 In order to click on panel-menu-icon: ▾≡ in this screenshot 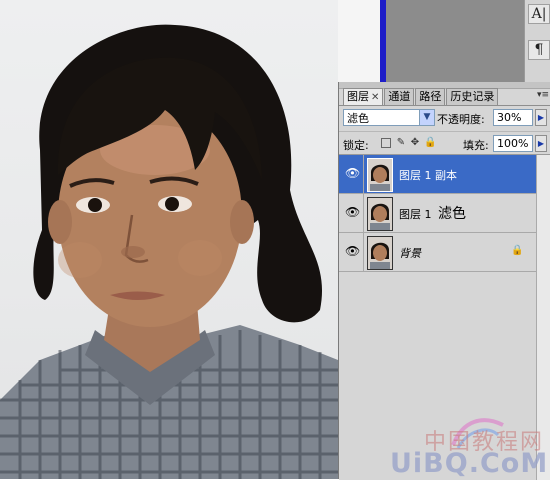, I will do `click(543, 95)`.